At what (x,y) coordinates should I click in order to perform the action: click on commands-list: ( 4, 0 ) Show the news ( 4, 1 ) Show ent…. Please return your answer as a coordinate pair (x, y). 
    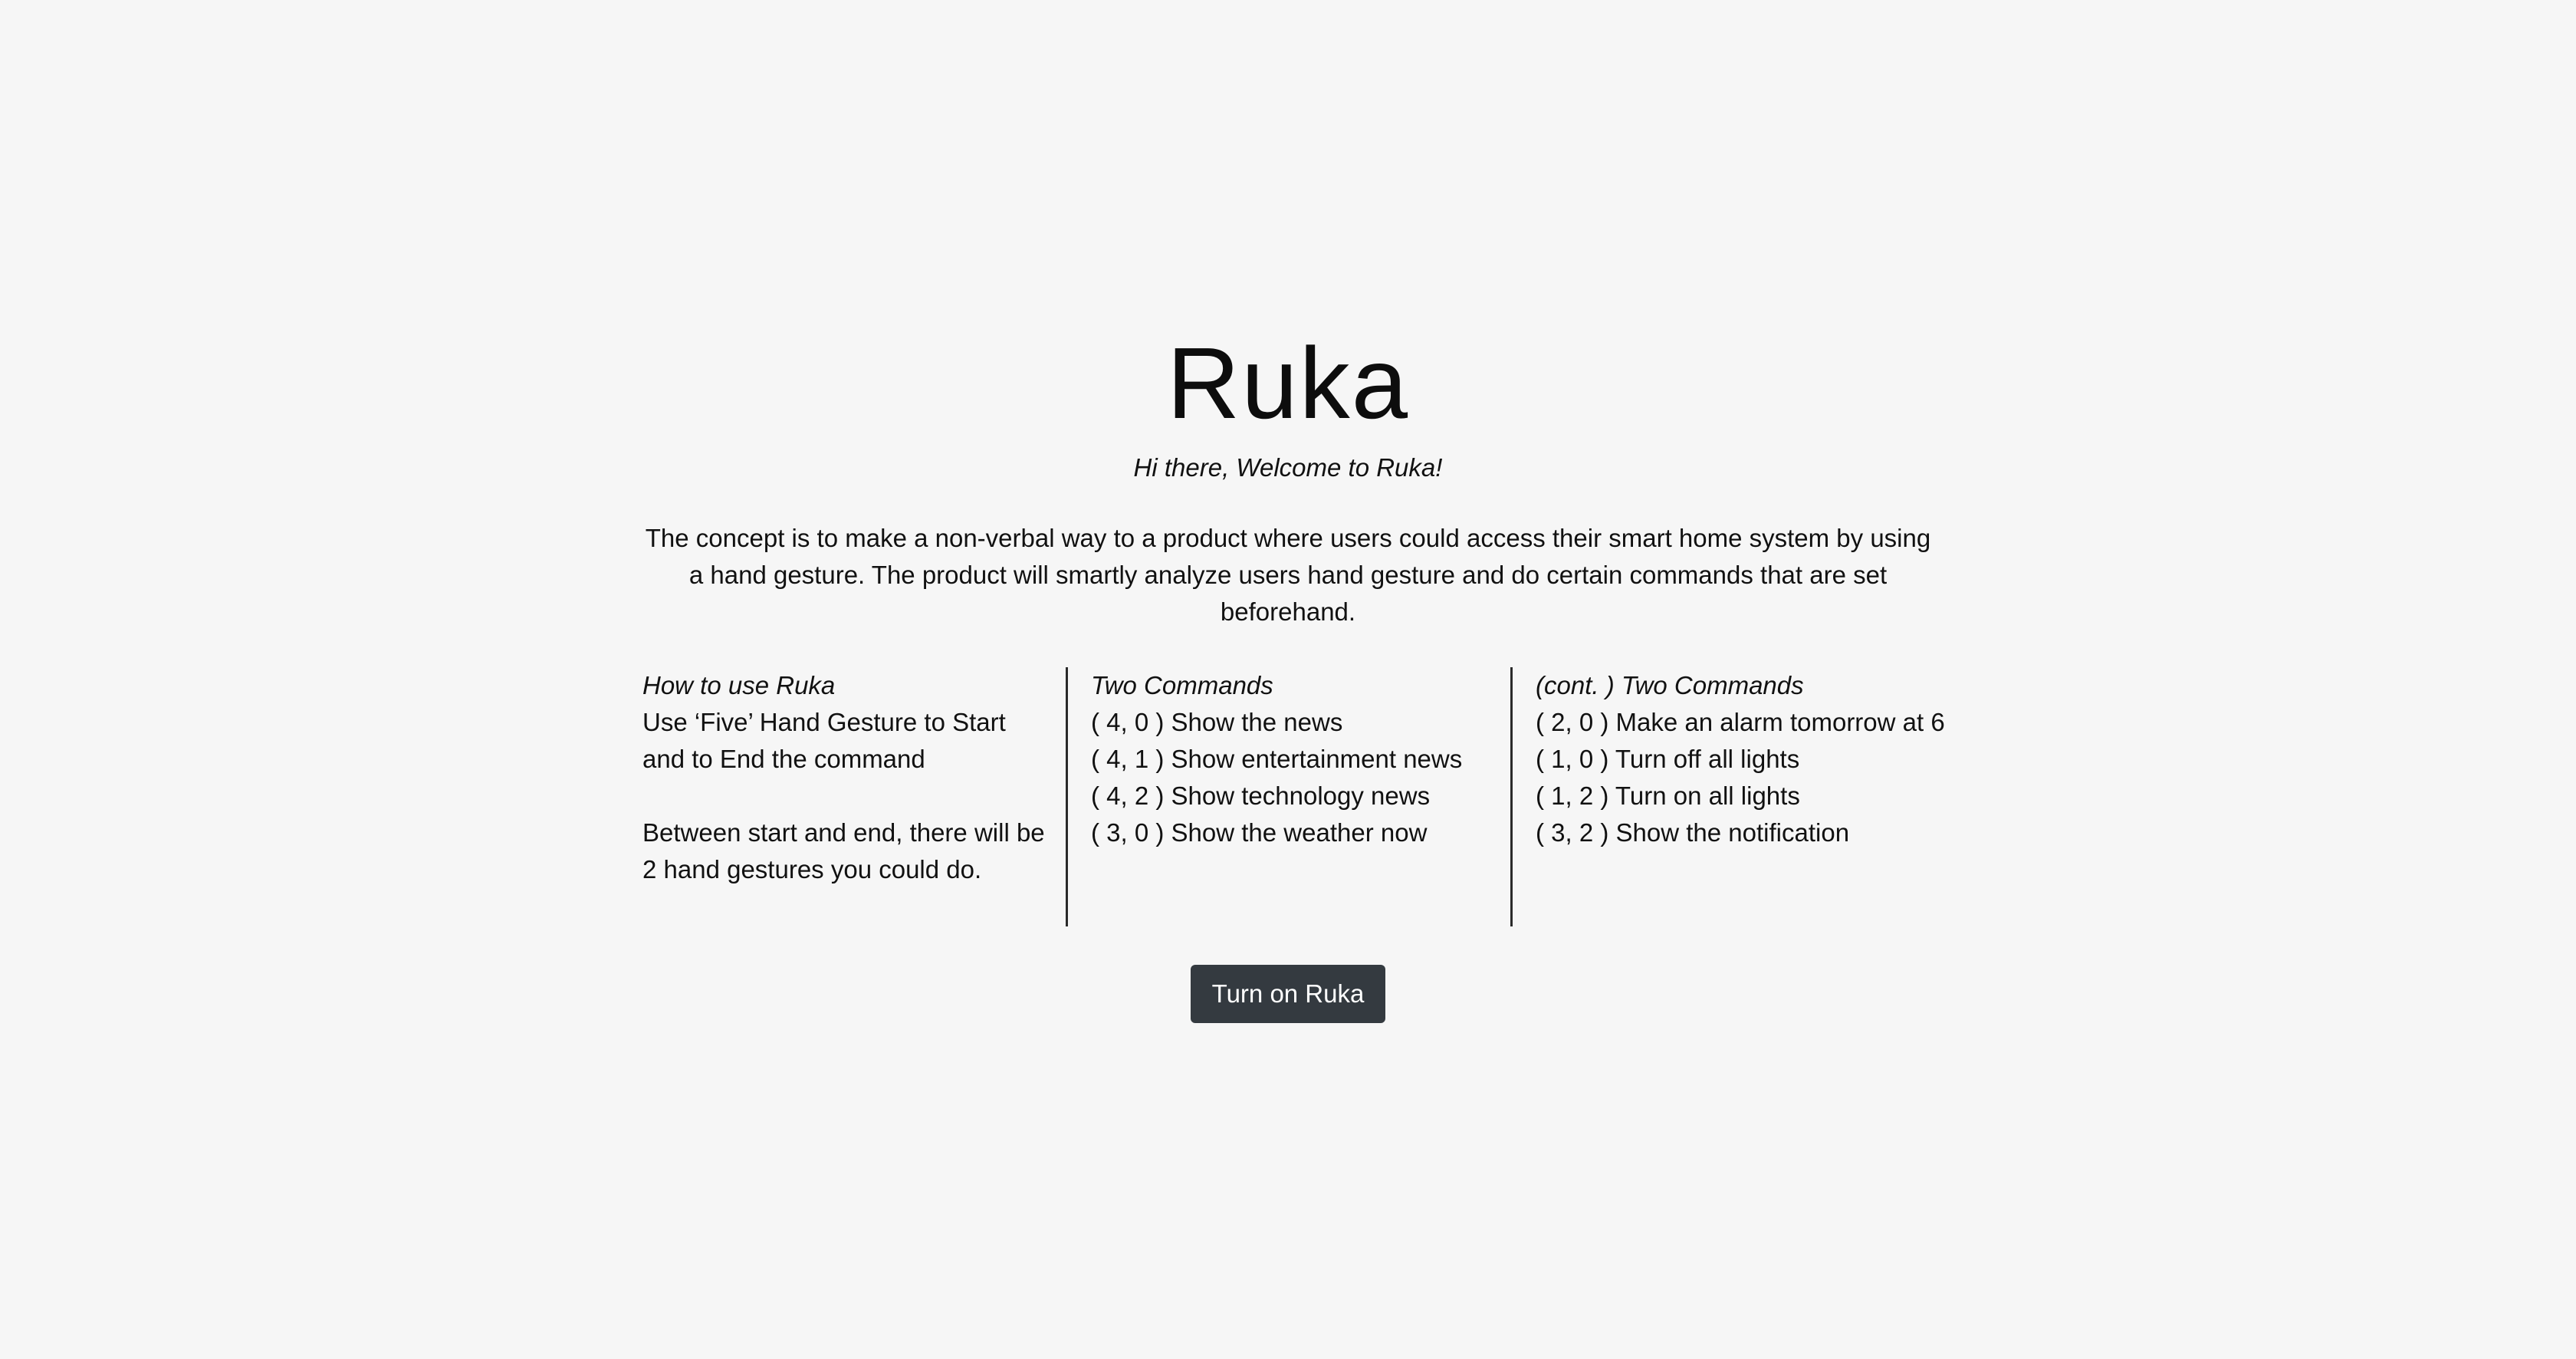
    Looking at the image, I should click on (1301, 777).